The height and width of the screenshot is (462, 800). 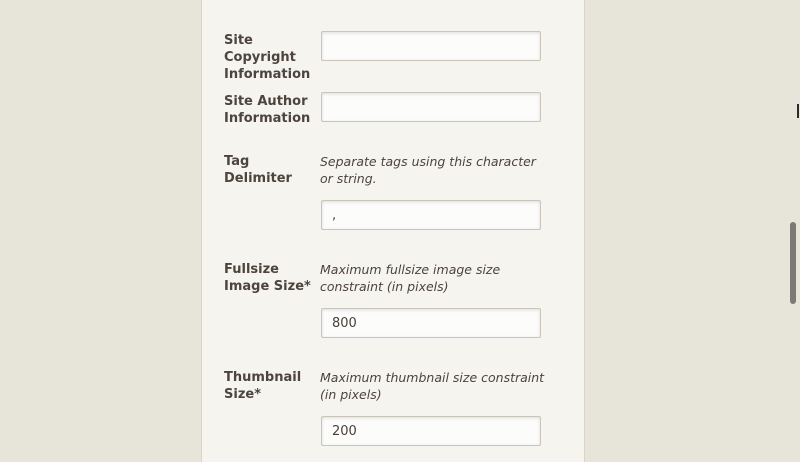 What do you see at coordinates (263, 386) in the screenshot?
I see `thumbnail-label: Thumbnail Size*` at bounding box center [263, 386].